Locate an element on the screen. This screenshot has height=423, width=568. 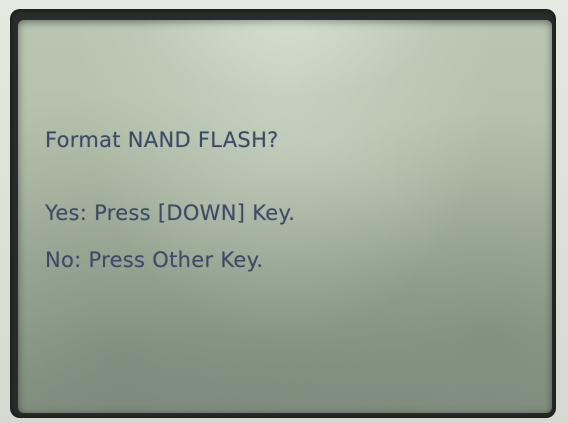
no-instruction: No: Press Other Key. is located at coordinates (154, 260).